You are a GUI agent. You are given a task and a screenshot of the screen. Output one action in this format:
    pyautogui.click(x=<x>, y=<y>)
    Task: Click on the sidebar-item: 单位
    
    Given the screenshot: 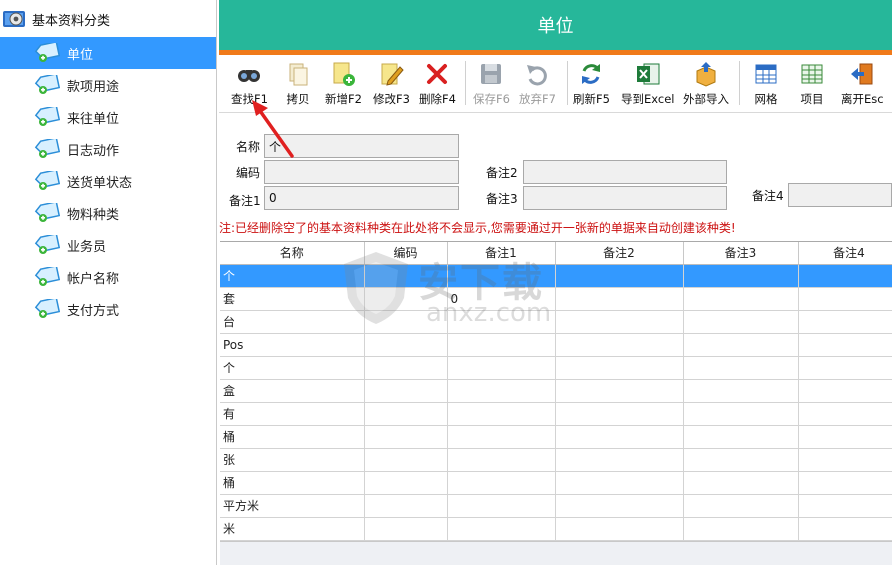 What is the action you would take?
    pyautogui.click(x=108, y=53)
    